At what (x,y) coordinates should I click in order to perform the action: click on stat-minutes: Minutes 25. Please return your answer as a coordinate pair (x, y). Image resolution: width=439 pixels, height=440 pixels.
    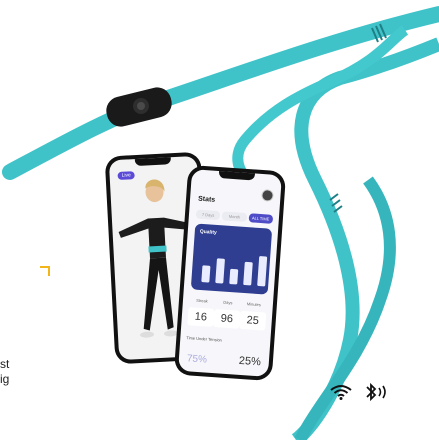
    Looking at the image, I should click on (253, 316).